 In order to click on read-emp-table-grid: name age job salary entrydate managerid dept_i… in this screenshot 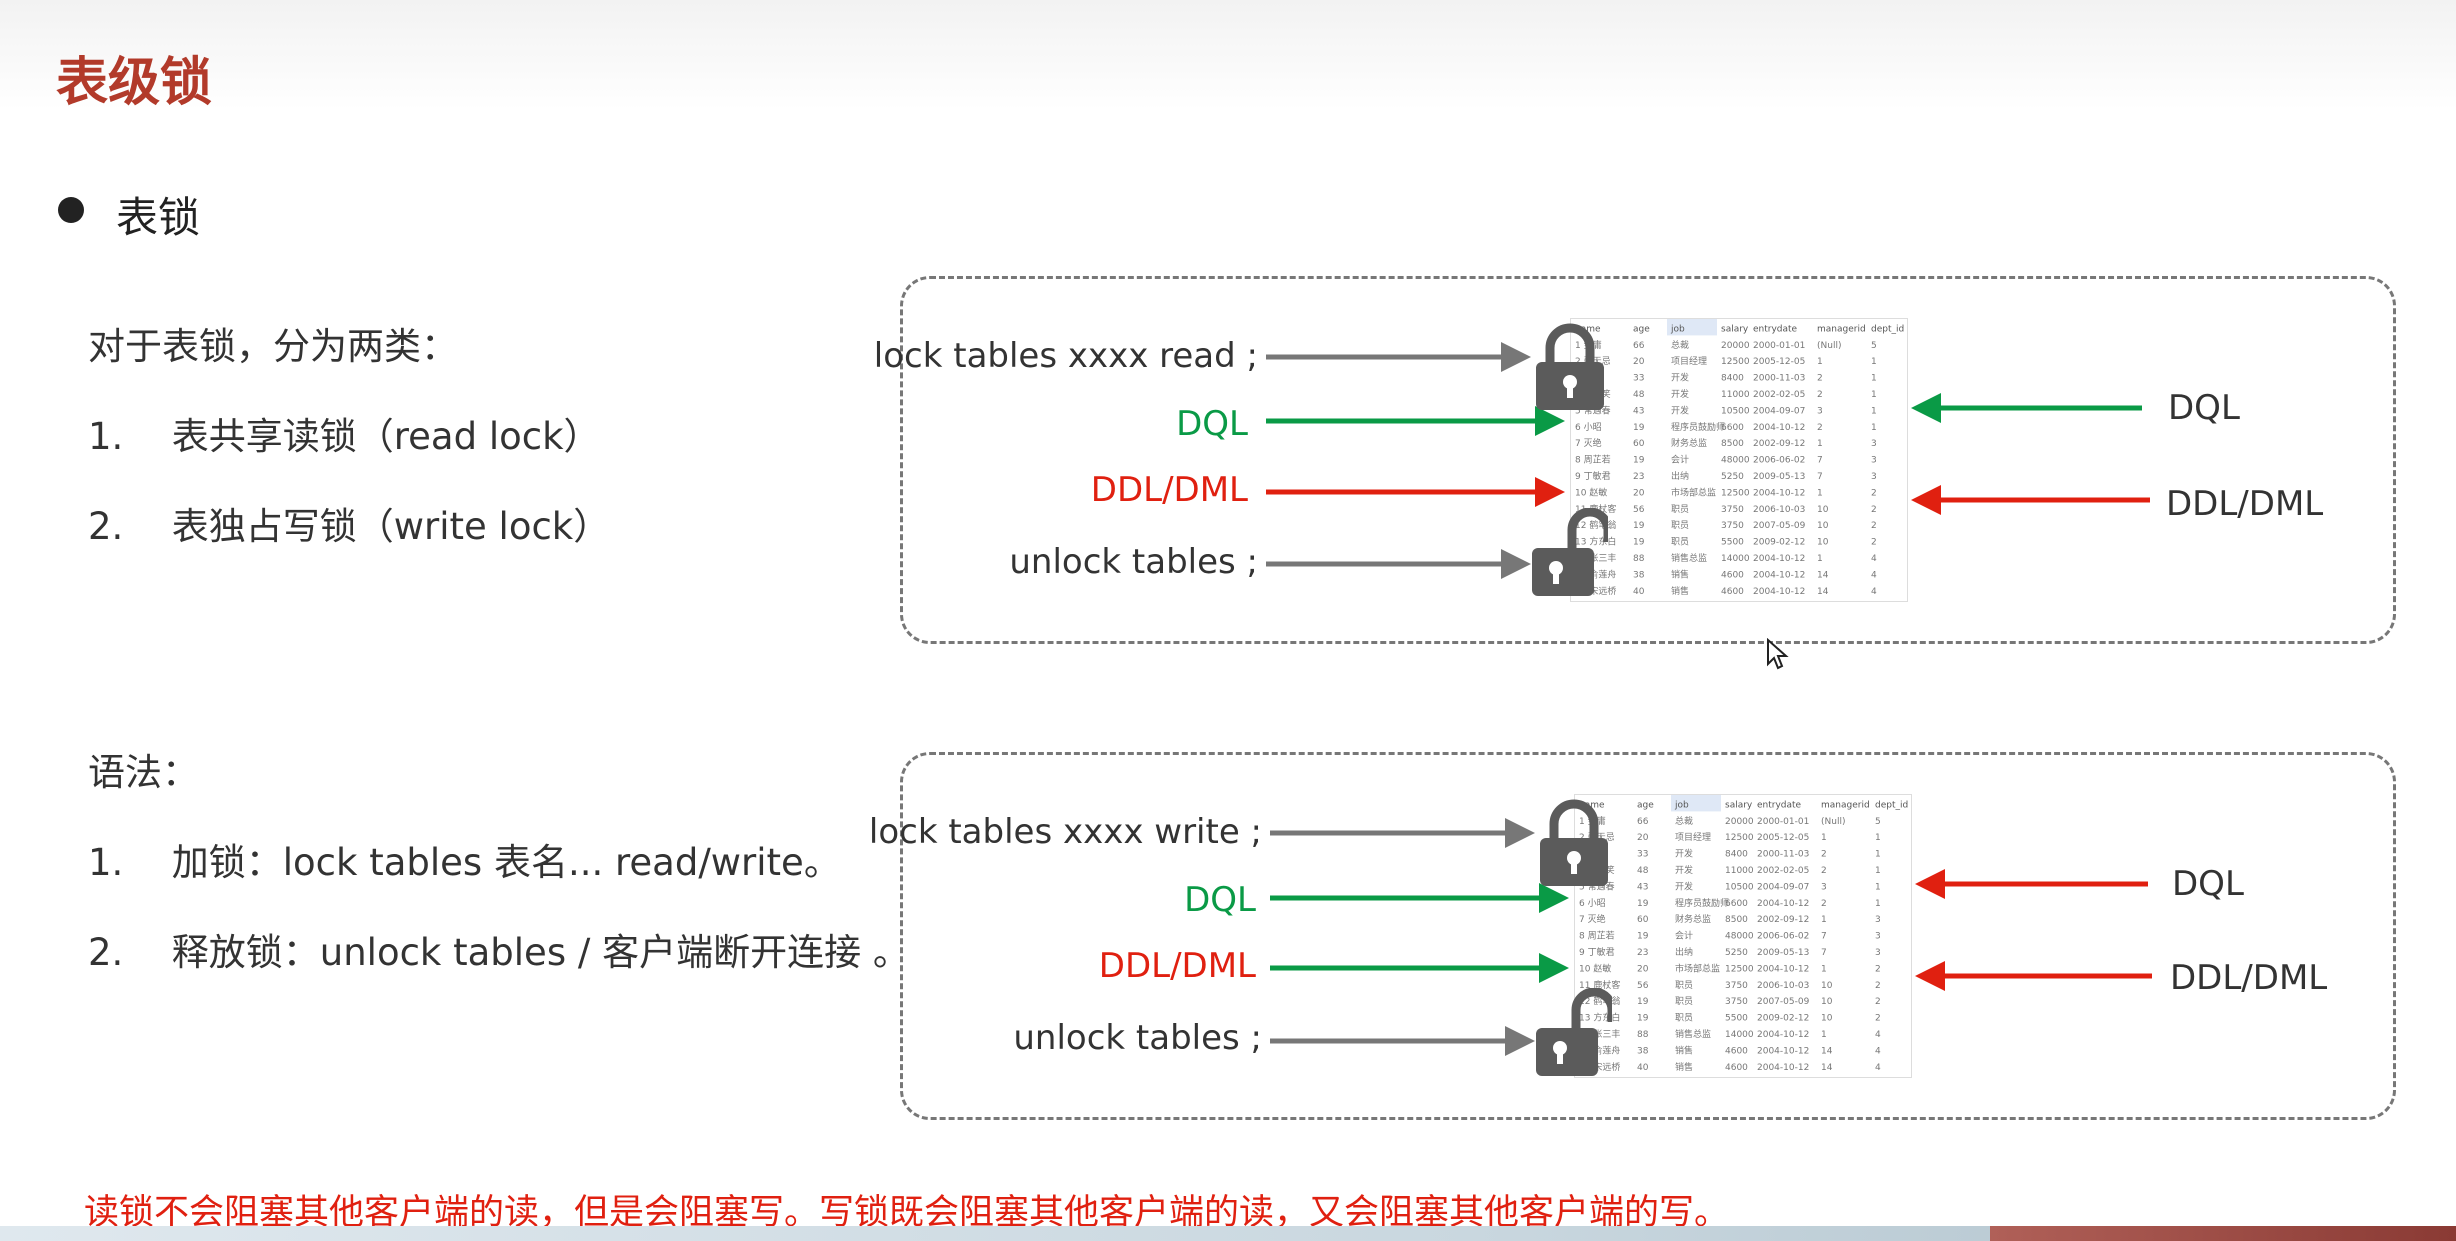, I will do `click(1739, 458)`.